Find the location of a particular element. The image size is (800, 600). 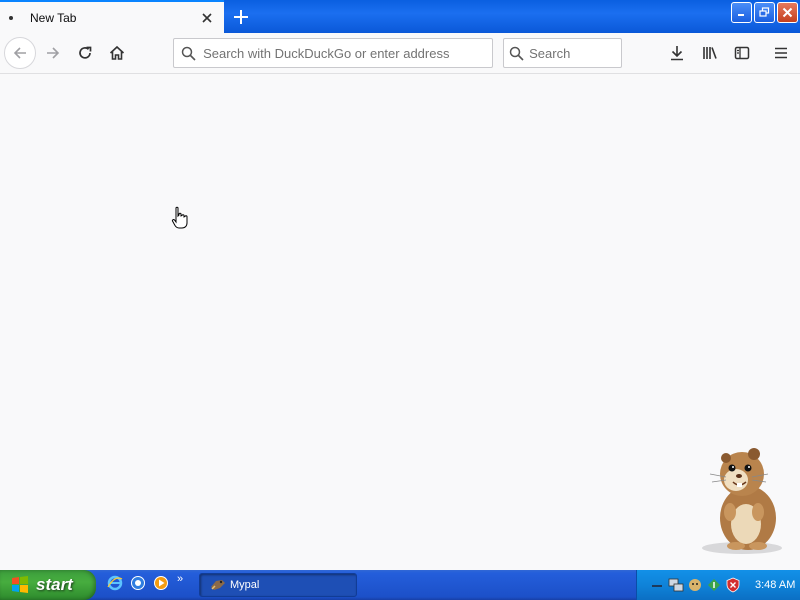

quick-launch: » is located at coordinates (144, 582).